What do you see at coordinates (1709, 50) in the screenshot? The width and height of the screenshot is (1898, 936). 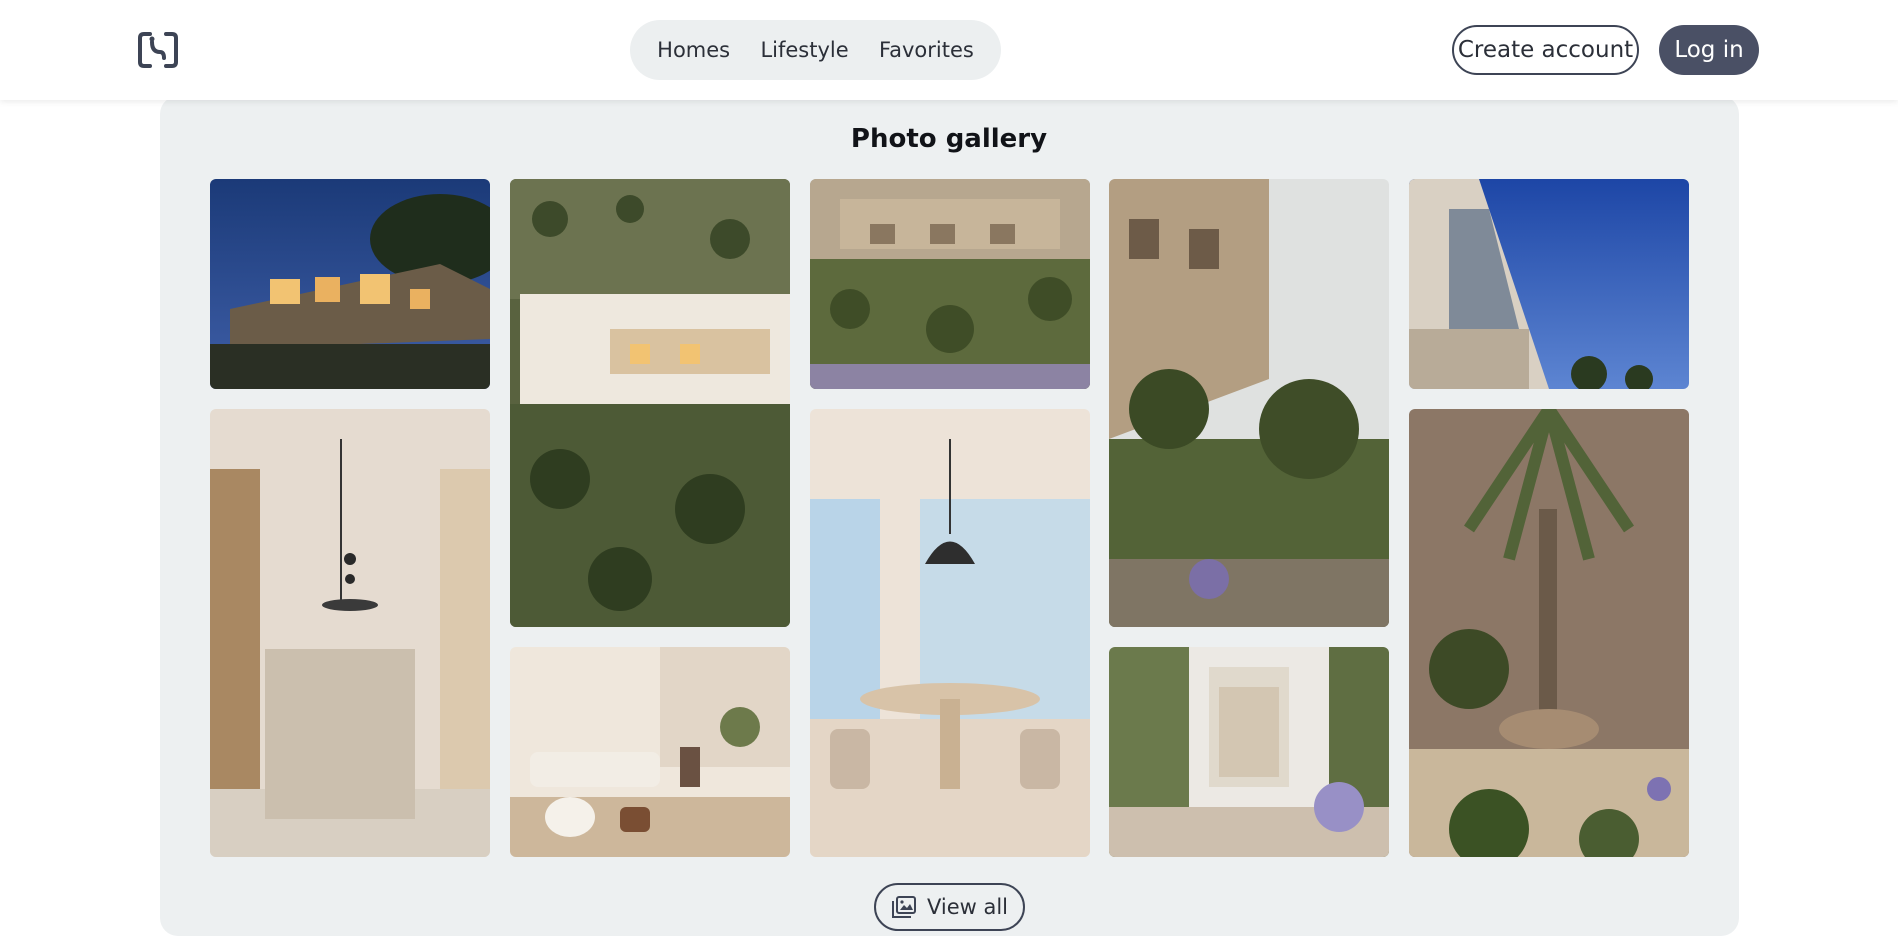 I see `login-button: Log in` at bounding box center [1709, 50].